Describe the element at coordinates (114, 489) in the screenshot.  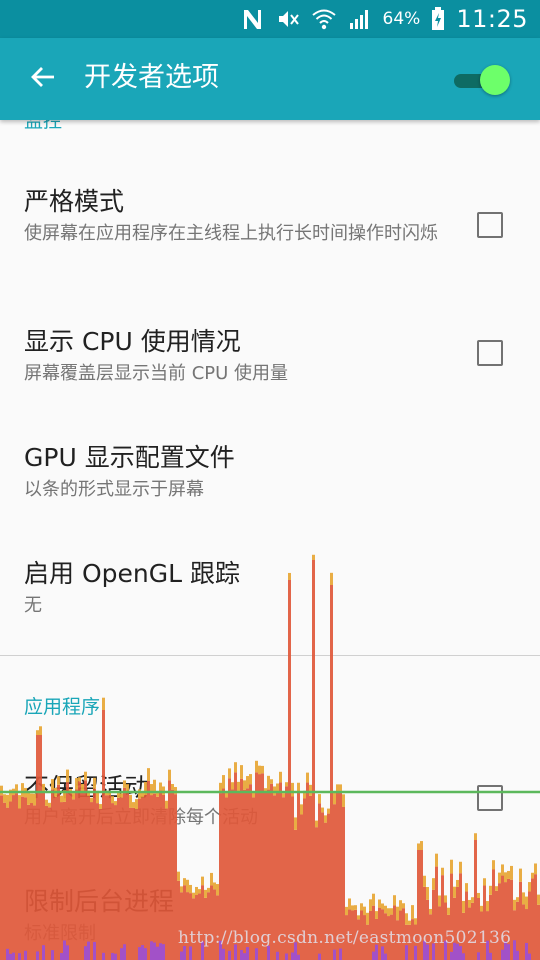
I see `pref-summary: 以条的形式显示于屏幕` at that location.